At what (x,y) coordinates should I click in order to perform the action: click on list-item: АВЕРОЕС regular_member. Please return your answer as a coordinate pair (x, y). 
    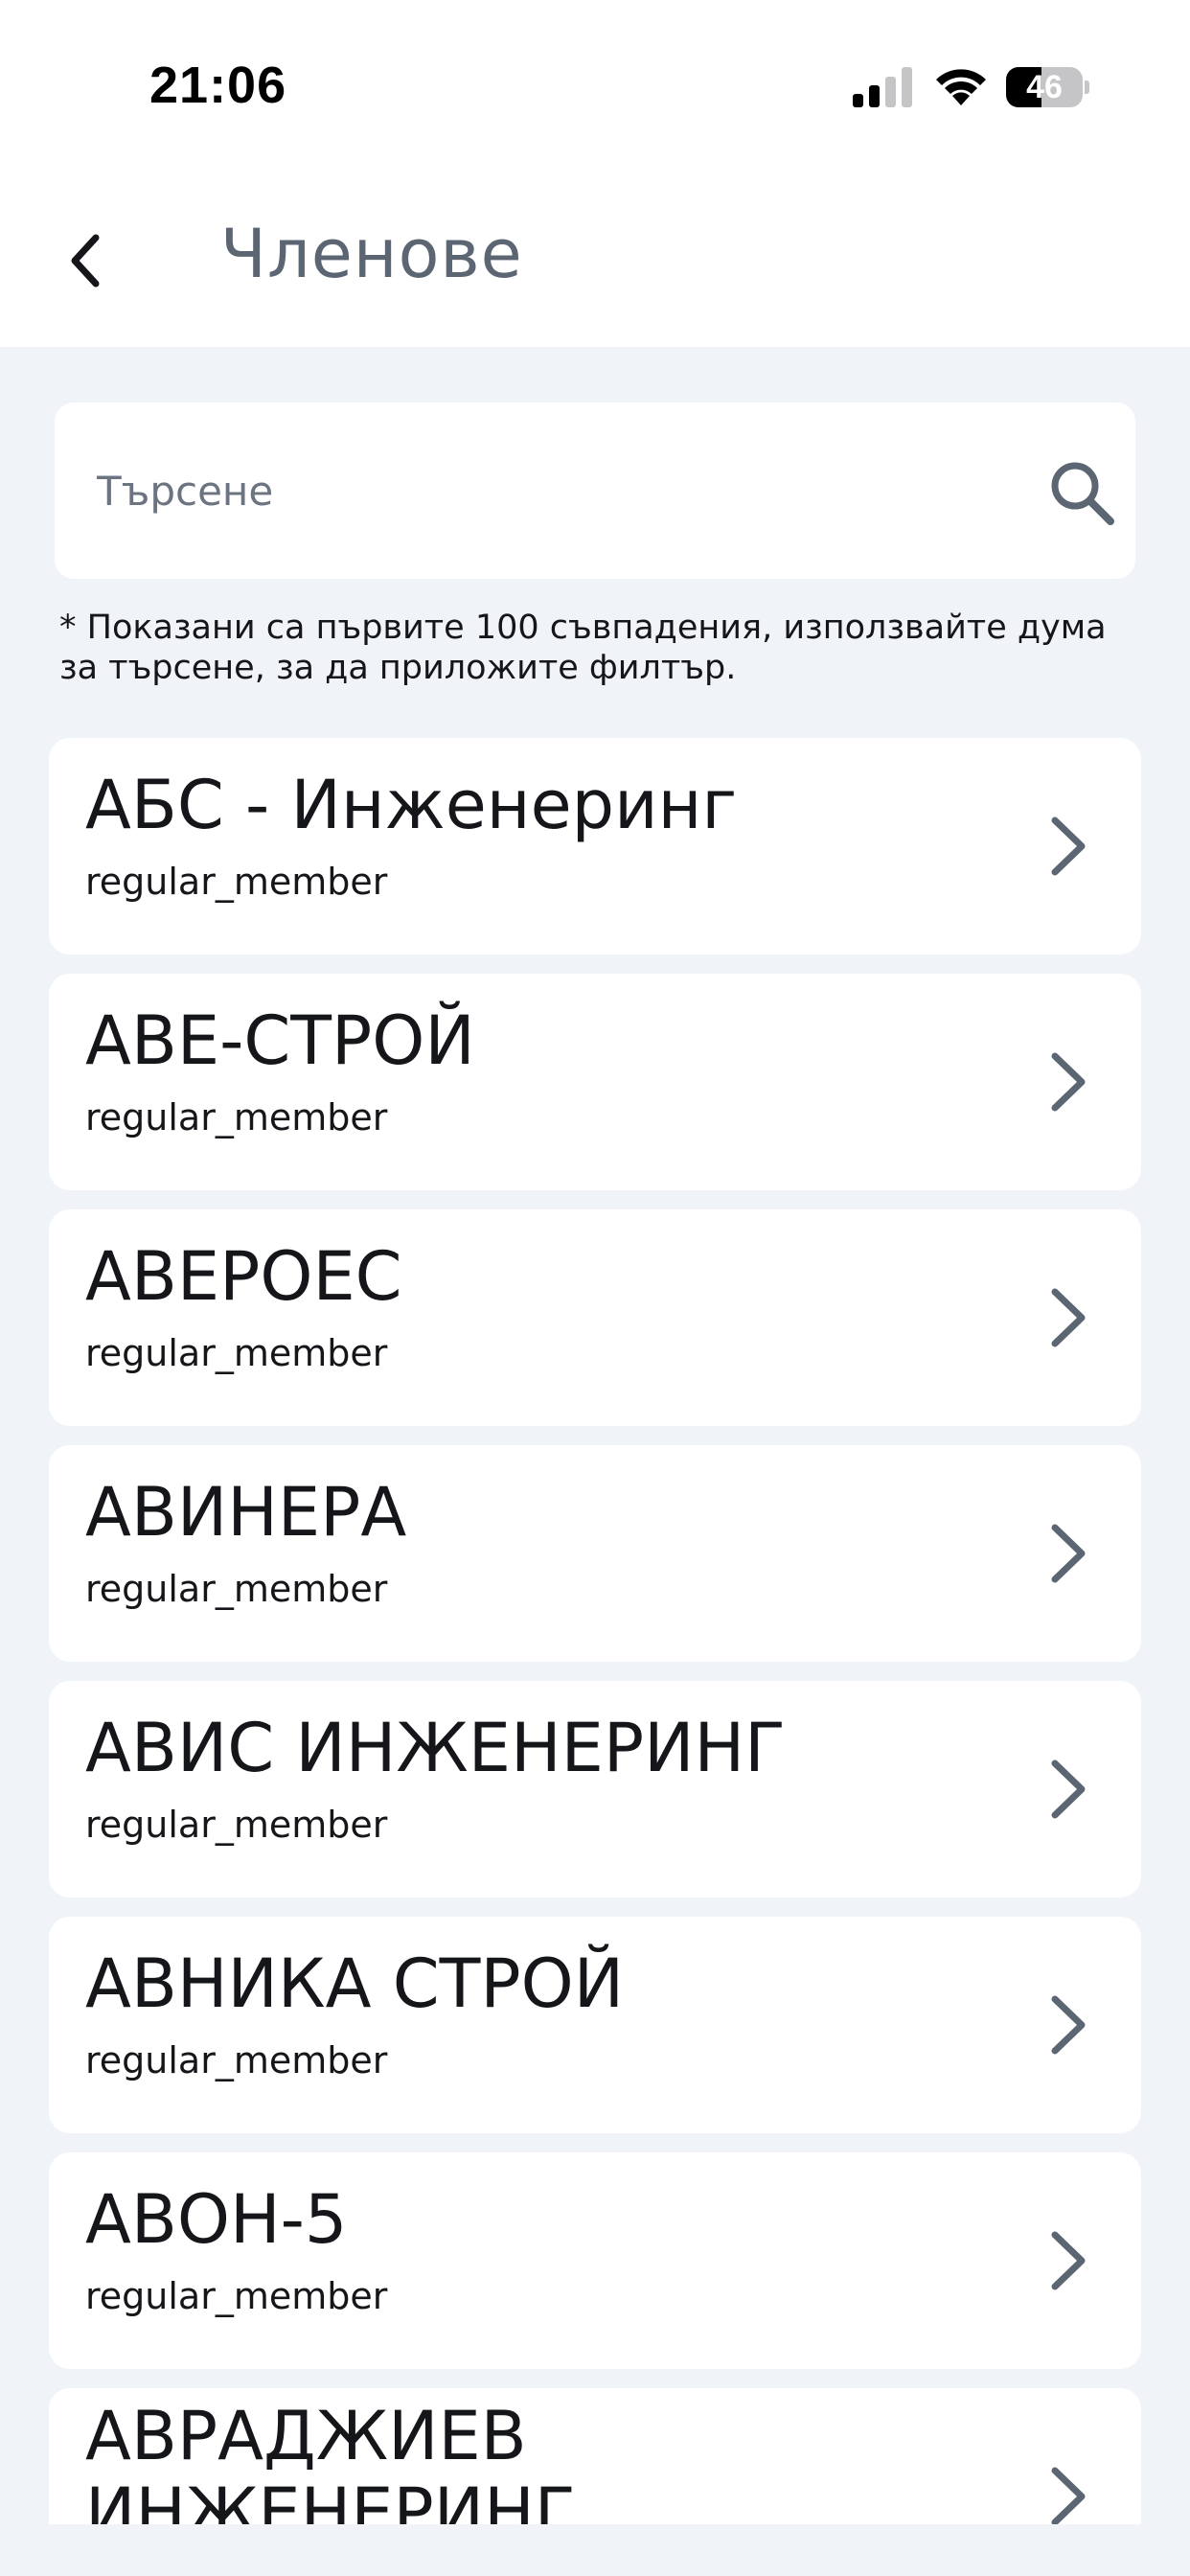
    Looking at the image, I should click on (595, 1318).